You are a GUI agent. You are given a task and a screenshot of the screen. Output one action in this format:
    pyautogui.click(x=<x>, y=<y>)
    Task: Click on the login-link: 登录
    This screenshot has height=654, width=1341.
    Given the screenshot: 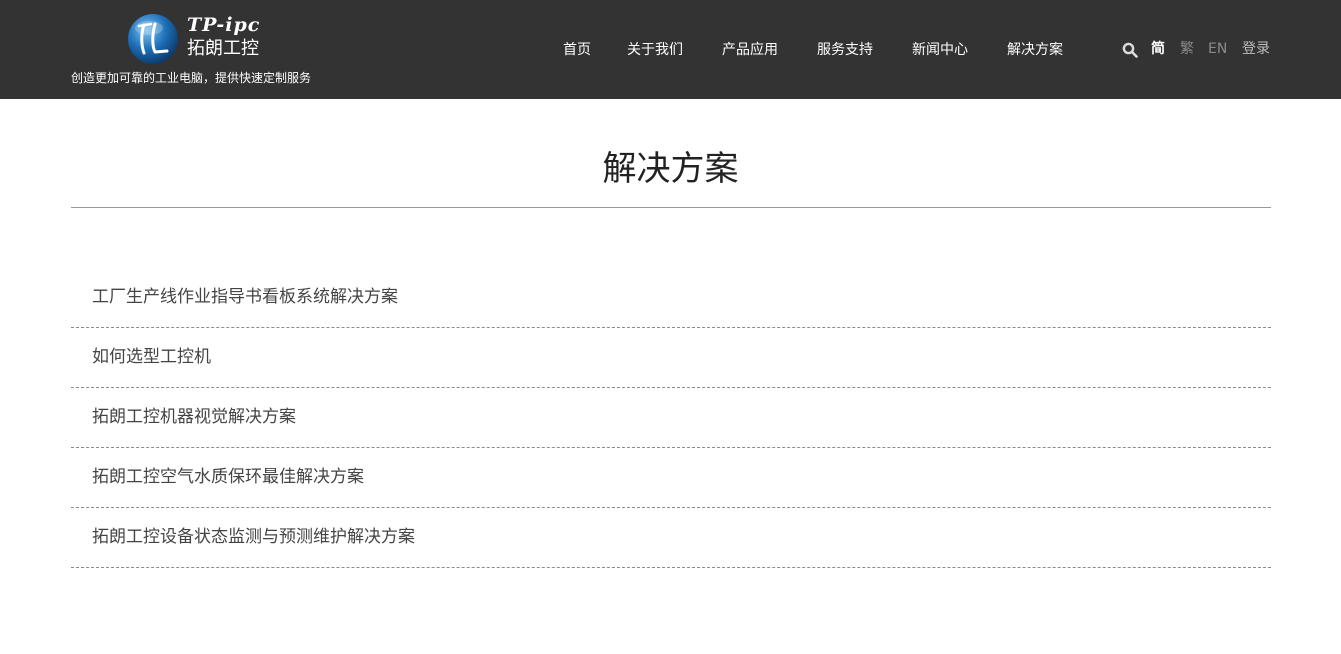 What is the action you would take?
    pyautogui.click(x=1256, y=49)
    